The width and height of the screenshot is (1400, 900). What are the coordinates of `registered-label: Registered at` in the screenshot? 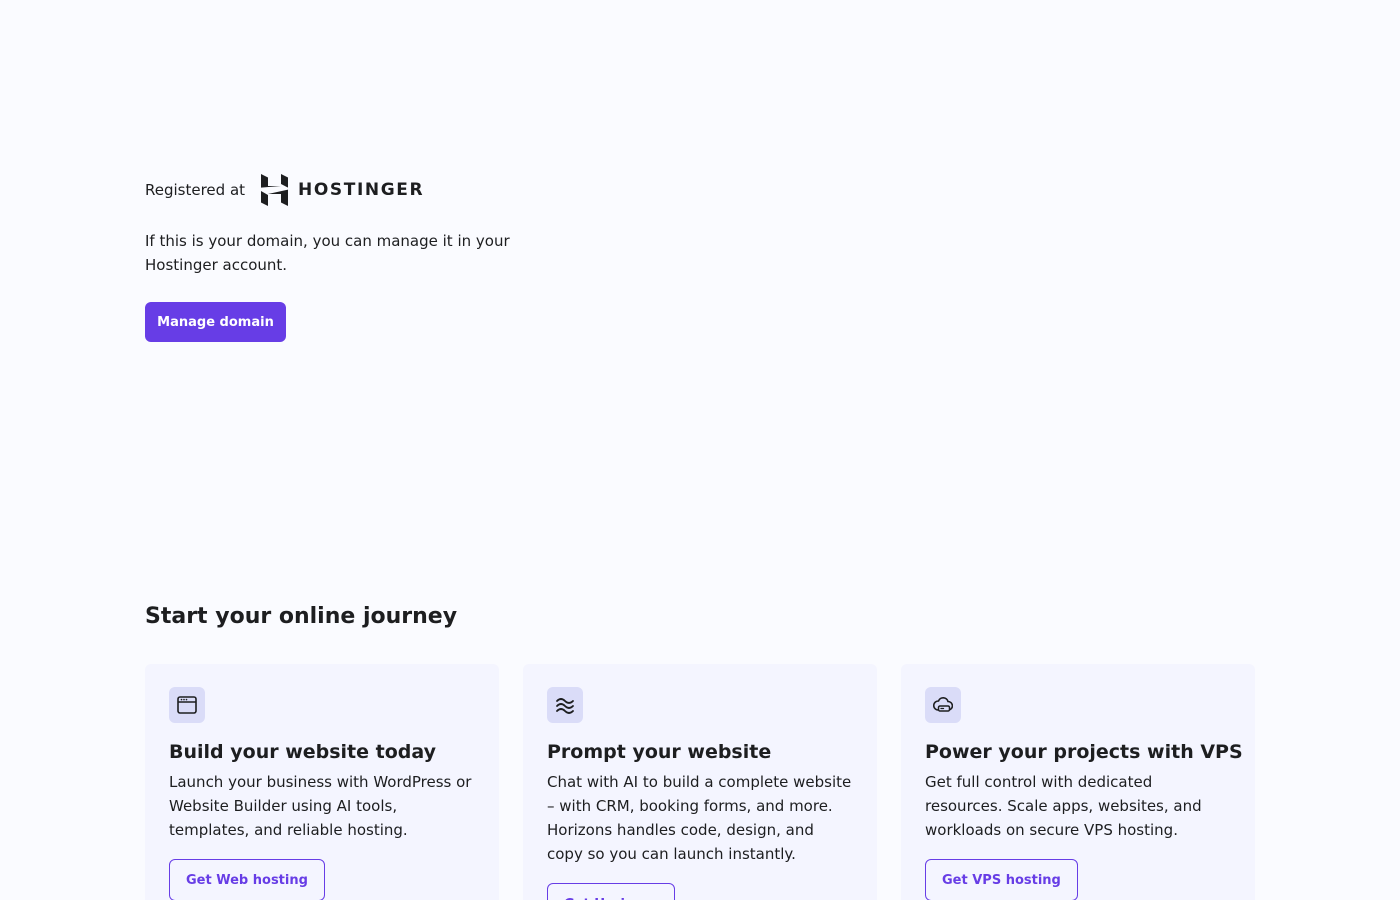 It's located at (195, 190).